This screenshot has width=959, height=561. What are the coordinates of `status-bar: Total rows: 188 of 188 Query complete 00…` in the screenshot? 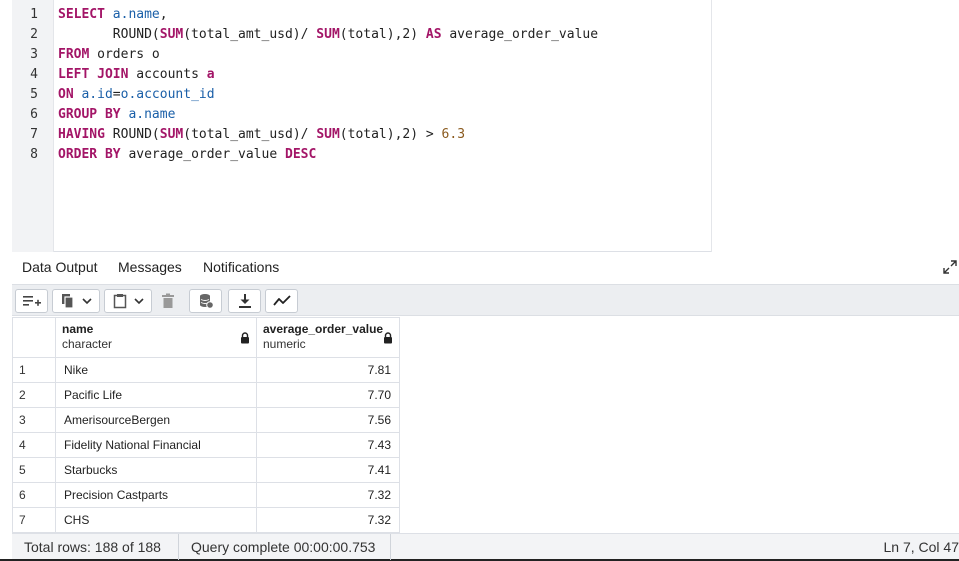 It's located at (485, 546).